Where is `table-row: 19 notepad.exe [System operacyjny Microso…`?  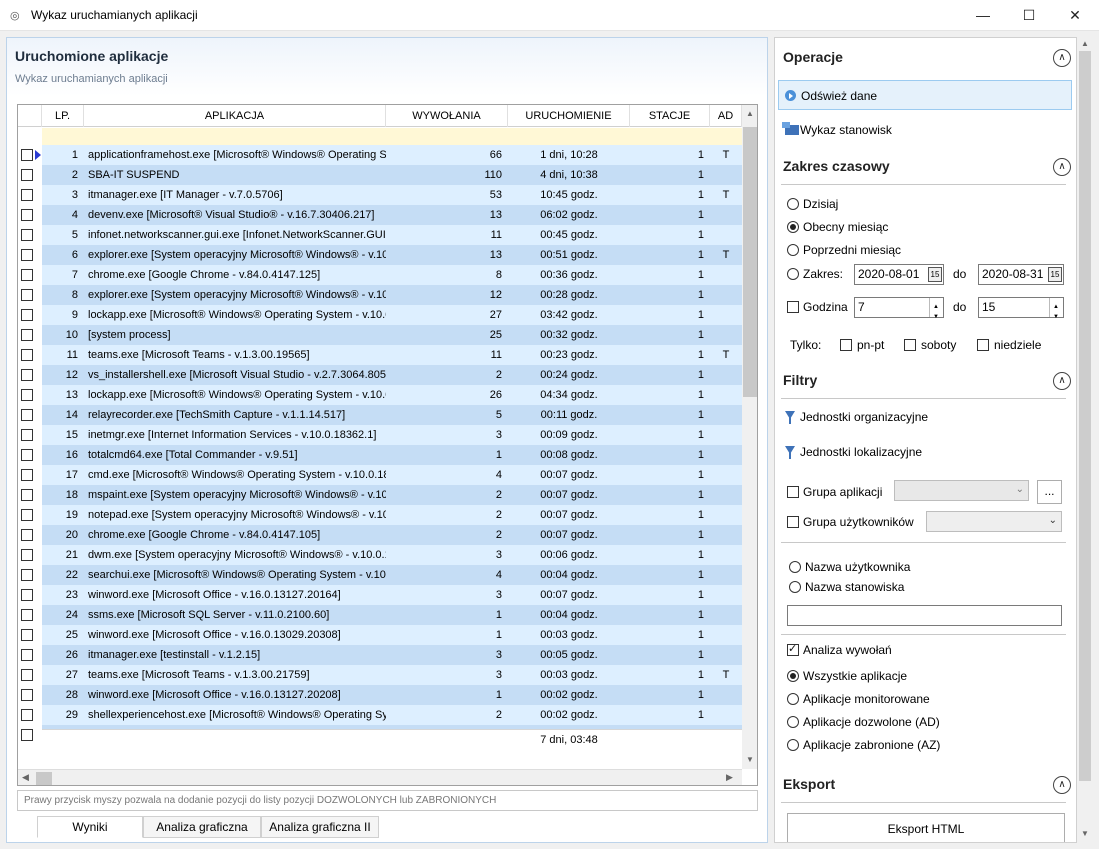 table-row: 19 notepad.exe [System operacyjny Microso… is located at coordinates (380, 515).